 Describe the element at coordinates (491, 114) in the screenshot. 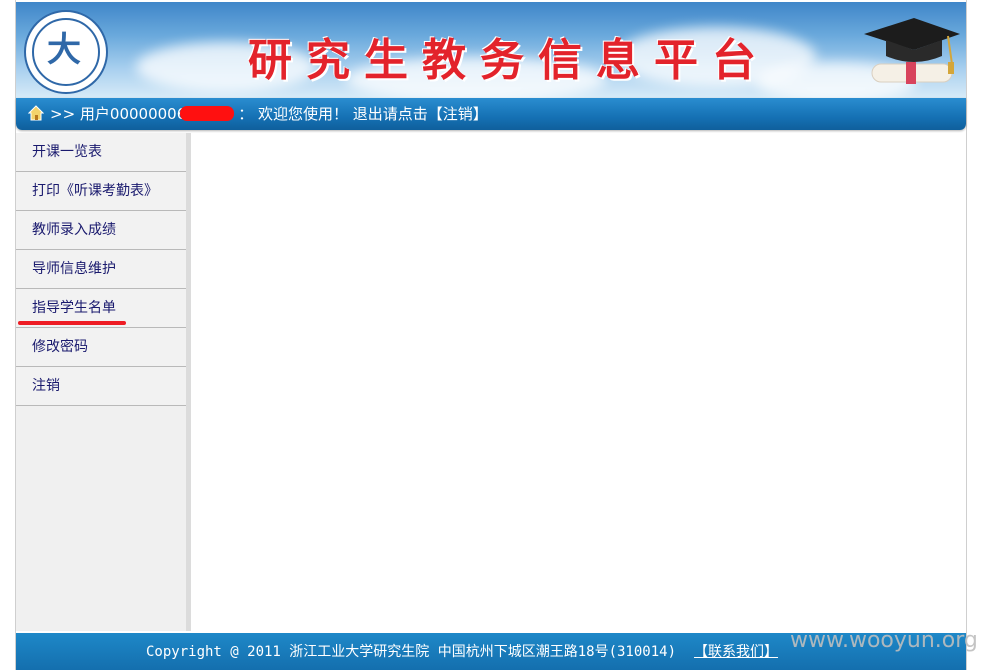

I see `user-status-bar: >> 用户00000006 ： 欢迎您使用！ 退出请点击【注销】` at that location.